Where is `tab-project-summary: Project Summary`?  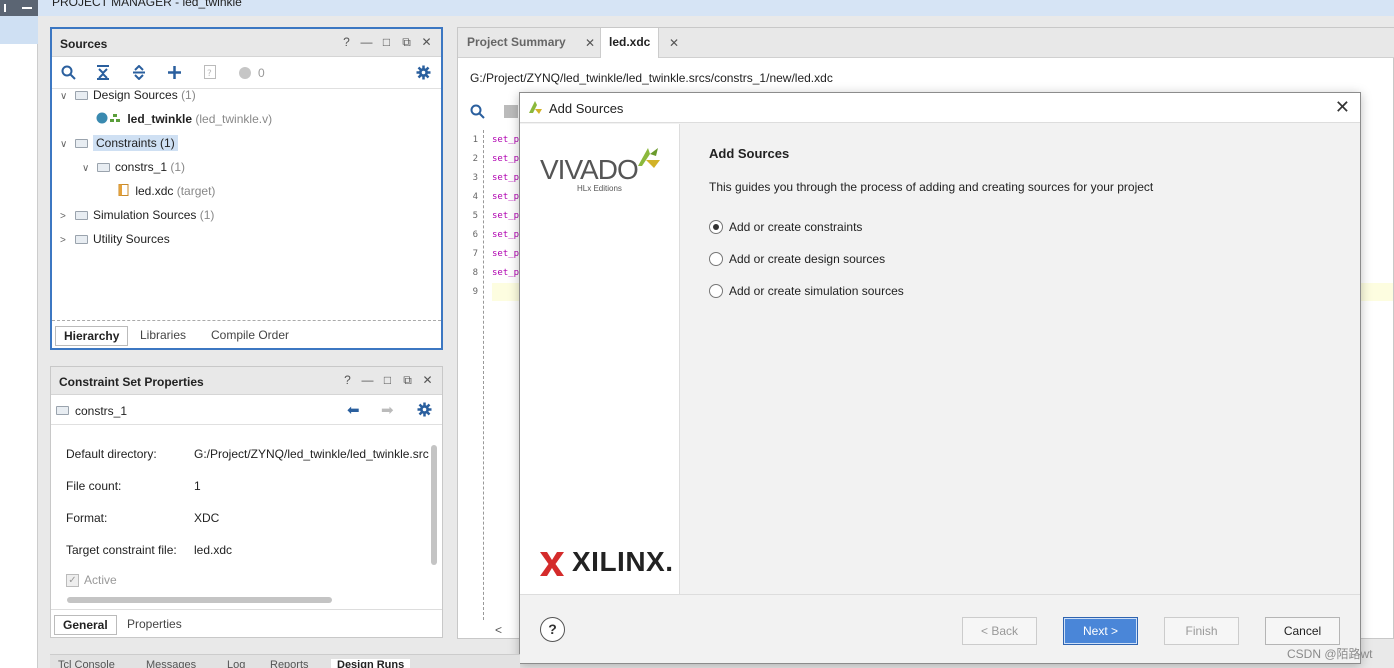 tab-project-summary: Project Summary is located at coordinates (516, 43).